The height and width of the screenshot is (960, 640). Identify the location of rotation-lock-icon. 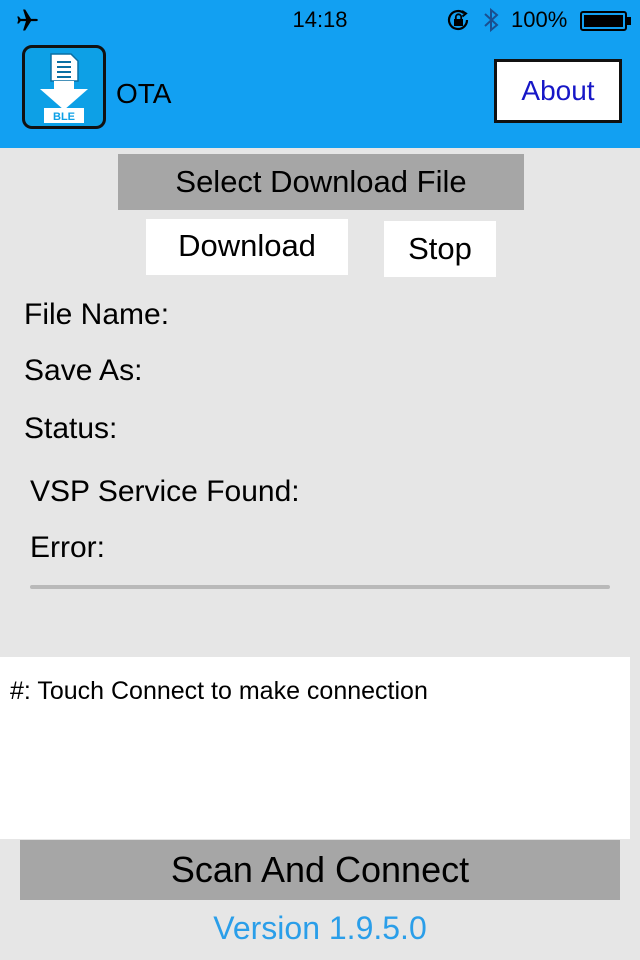
(458, 20).